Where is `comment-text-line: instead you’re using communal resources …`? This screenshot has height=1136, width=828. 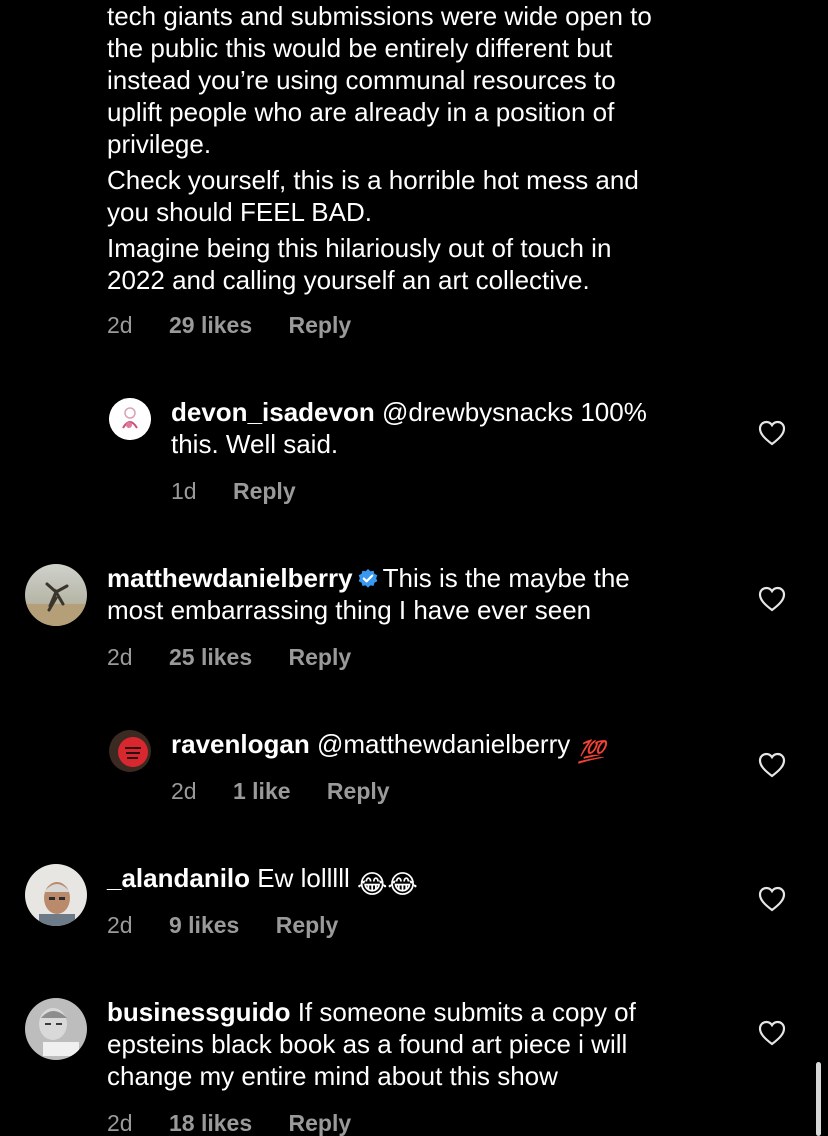
comment-text-line: instead you’re using communal resources … is located at coordinates (361, 80).